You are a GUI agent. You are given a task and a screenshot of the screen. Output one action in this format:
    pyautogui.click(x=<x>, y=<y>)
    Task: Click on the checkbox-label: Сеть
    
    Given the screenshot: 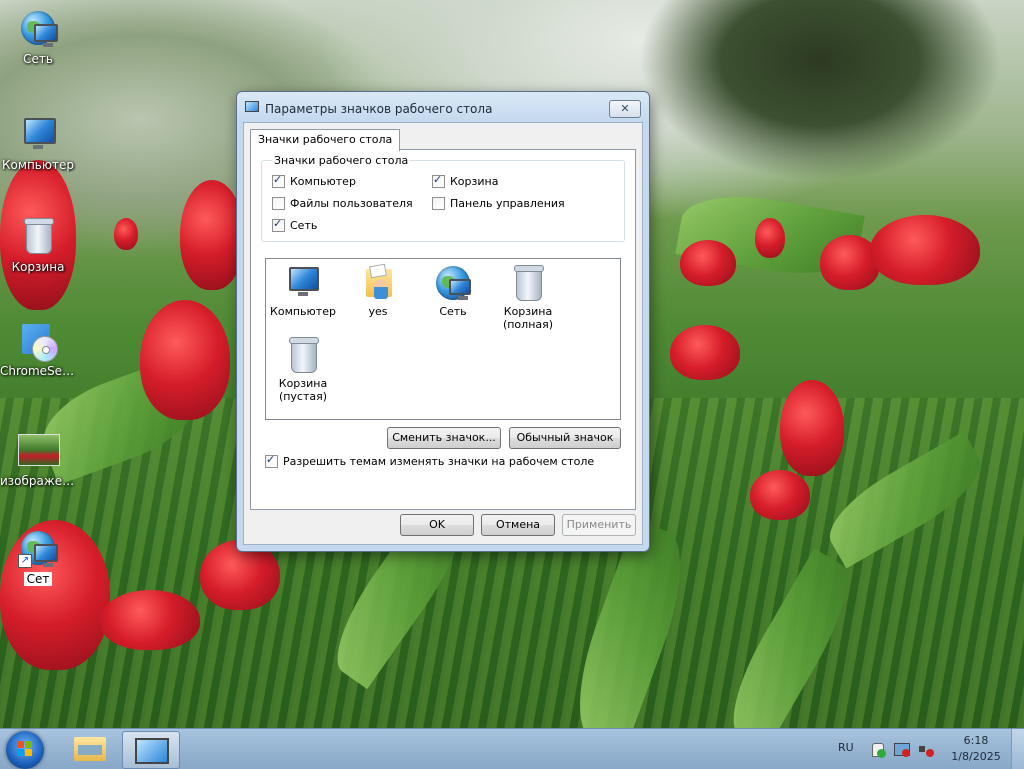 What is the action you would take?
    pyautogui.click(x=304, y=225)
    